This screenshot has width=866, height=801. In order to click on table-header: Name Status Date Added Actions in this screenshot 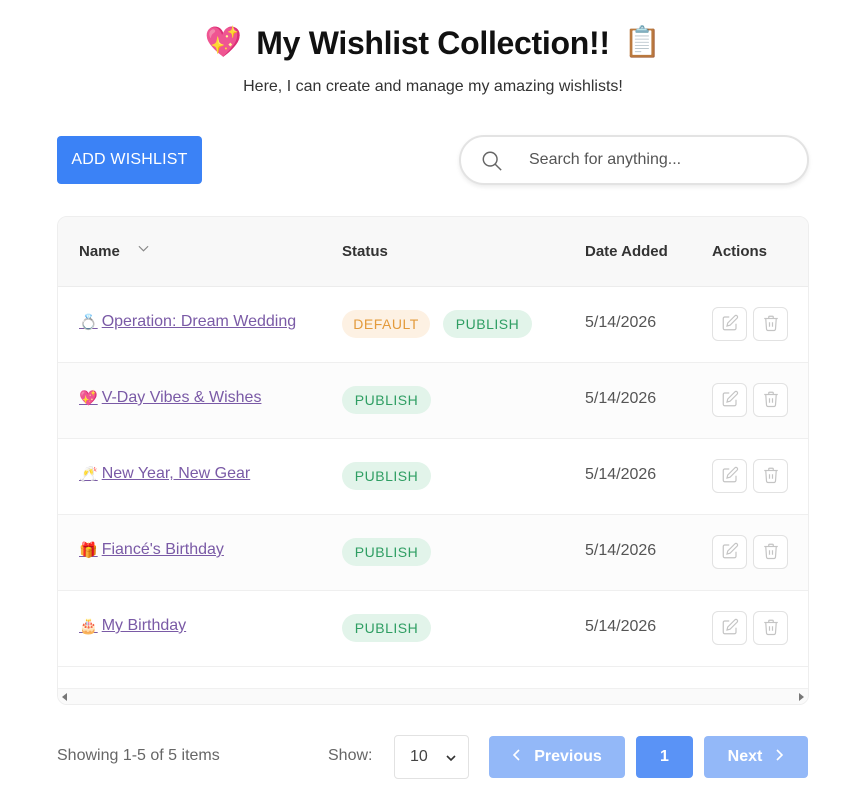, I will do `click(433, 252)`.